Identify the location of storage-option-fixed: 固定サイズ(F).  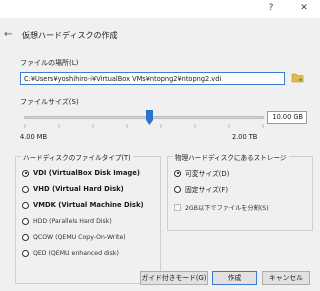
(201, 189).